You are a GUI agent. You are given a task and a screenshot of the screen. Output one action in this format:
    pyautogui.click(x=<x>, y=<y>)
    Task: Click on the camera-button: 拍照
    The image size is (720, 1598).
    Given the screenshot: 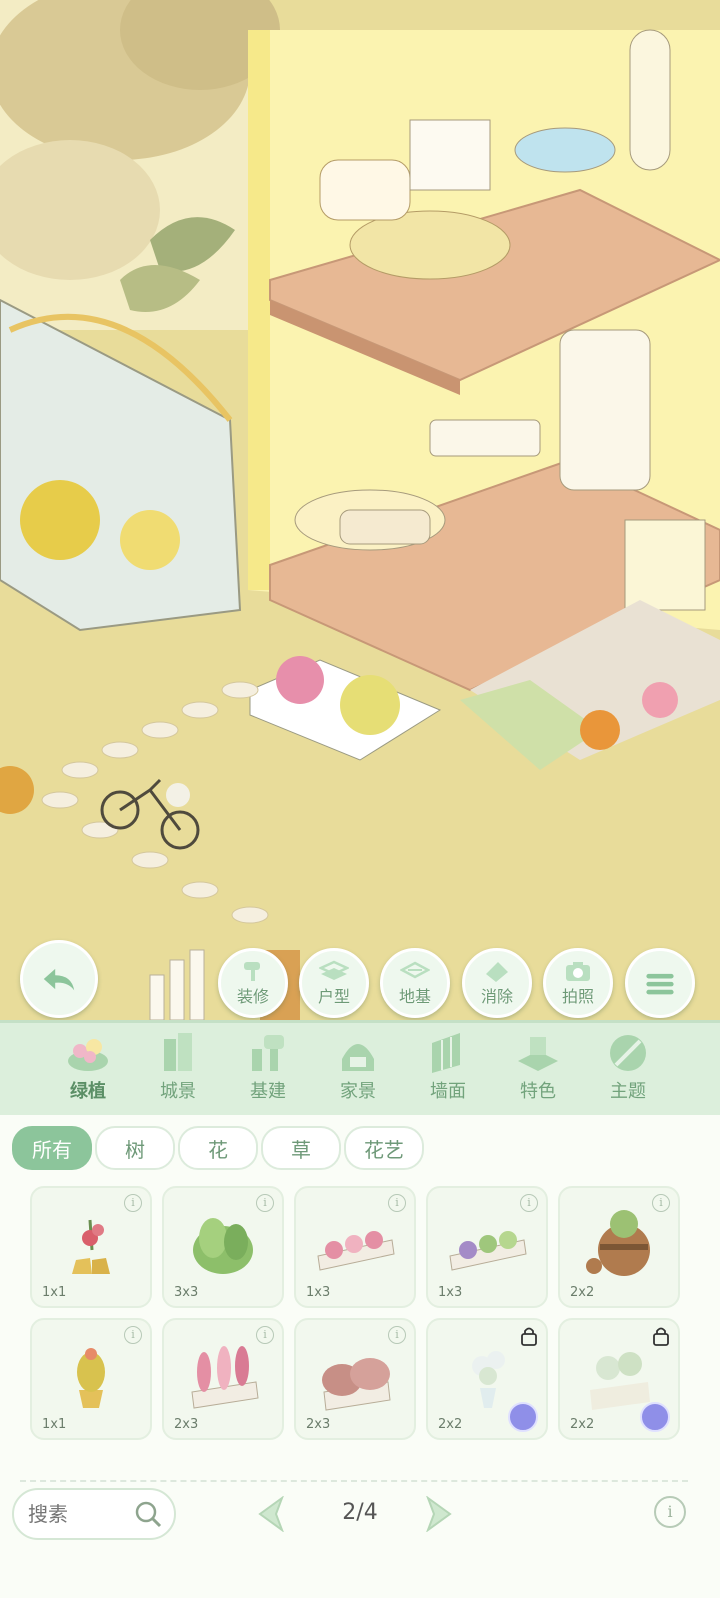 What is the action you would take?
    pyautogui.click(x=578, y=983)
    